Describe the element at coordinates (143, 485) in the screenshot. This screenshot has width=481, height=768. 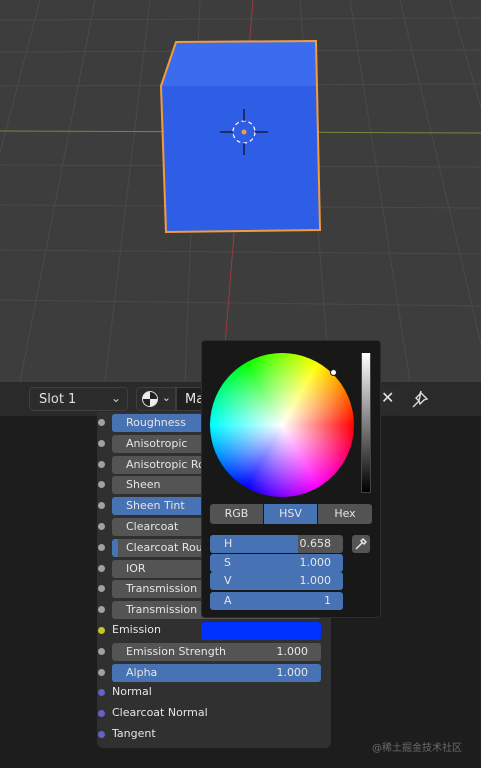
I see `node-input-label: Sheen` at that location.